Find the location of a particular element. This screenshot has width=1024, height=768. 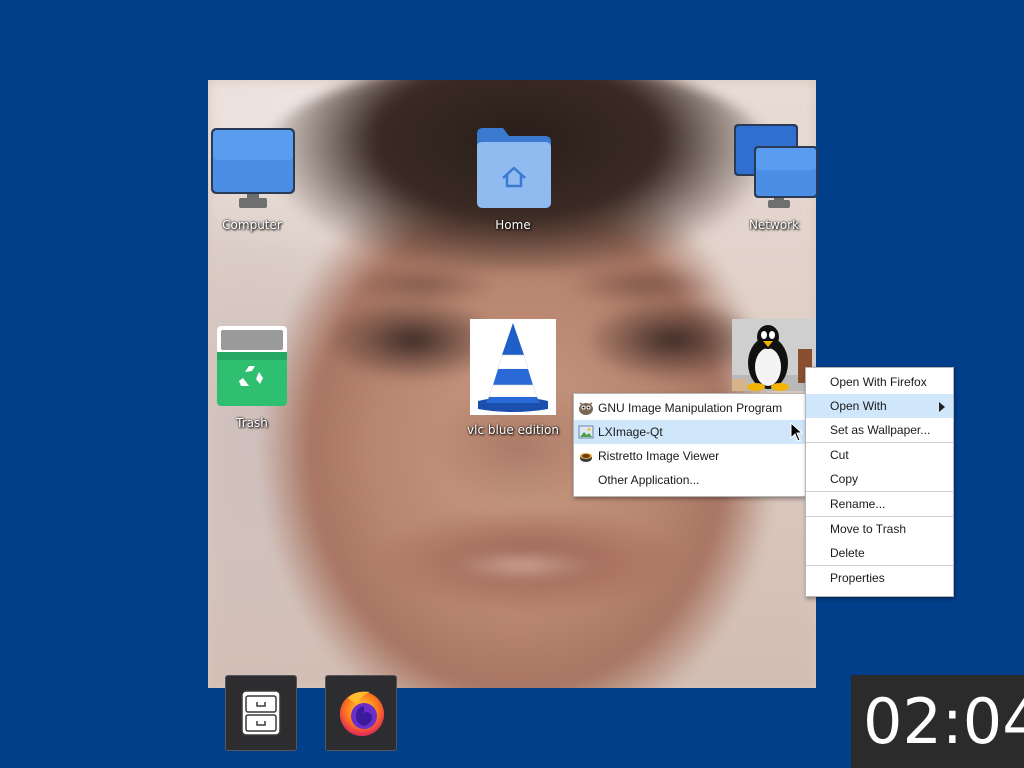

clock: 02:04 is located at coordinates (937, 721).